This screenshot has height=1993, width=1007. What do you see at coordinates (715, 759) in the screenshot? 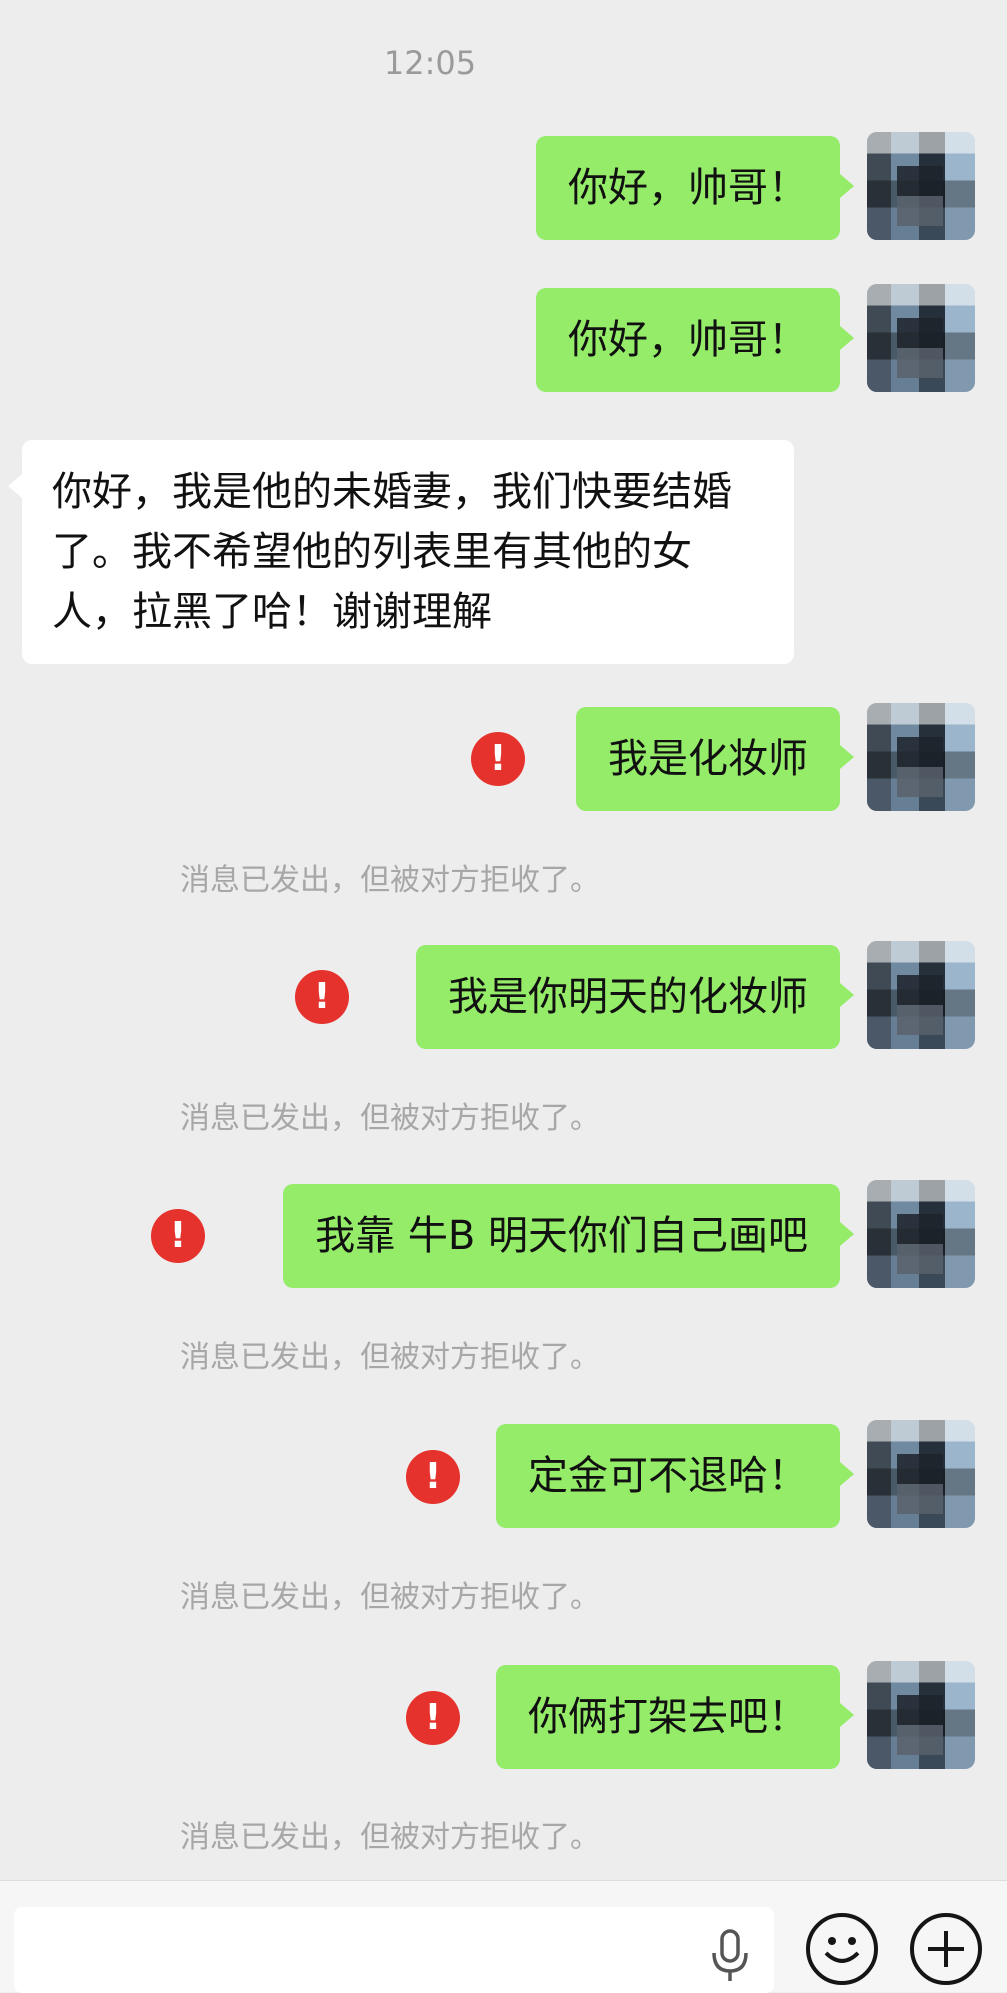
I see `message-bubble: 我是化妆师` at bounding box center [715, 759].